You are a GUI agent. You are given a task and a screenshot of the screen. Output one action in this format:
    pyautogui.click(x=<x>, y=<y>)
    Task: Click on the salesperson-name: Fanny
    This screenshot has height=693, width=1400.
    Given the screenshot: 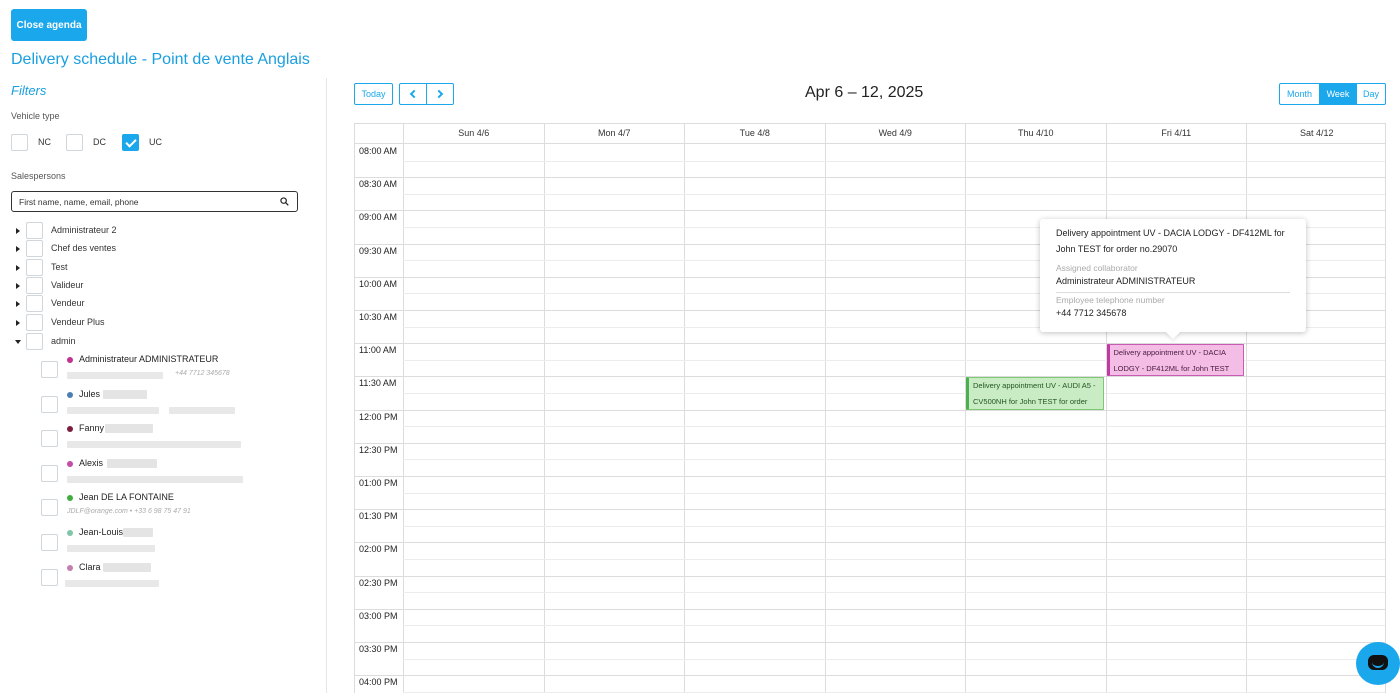 What is the action you would take?
    pyautogui.click(x=92, y=428)
    